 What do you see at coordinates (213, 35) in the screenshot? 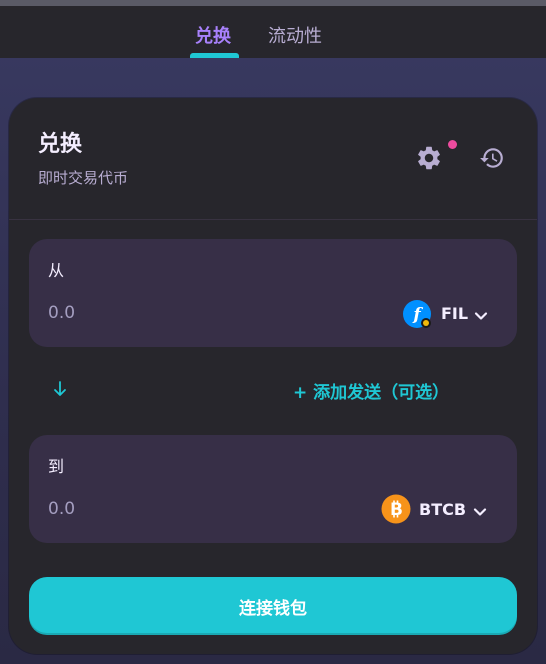
I see `tab-swap: 兑换` at bounding box center [213, 35].